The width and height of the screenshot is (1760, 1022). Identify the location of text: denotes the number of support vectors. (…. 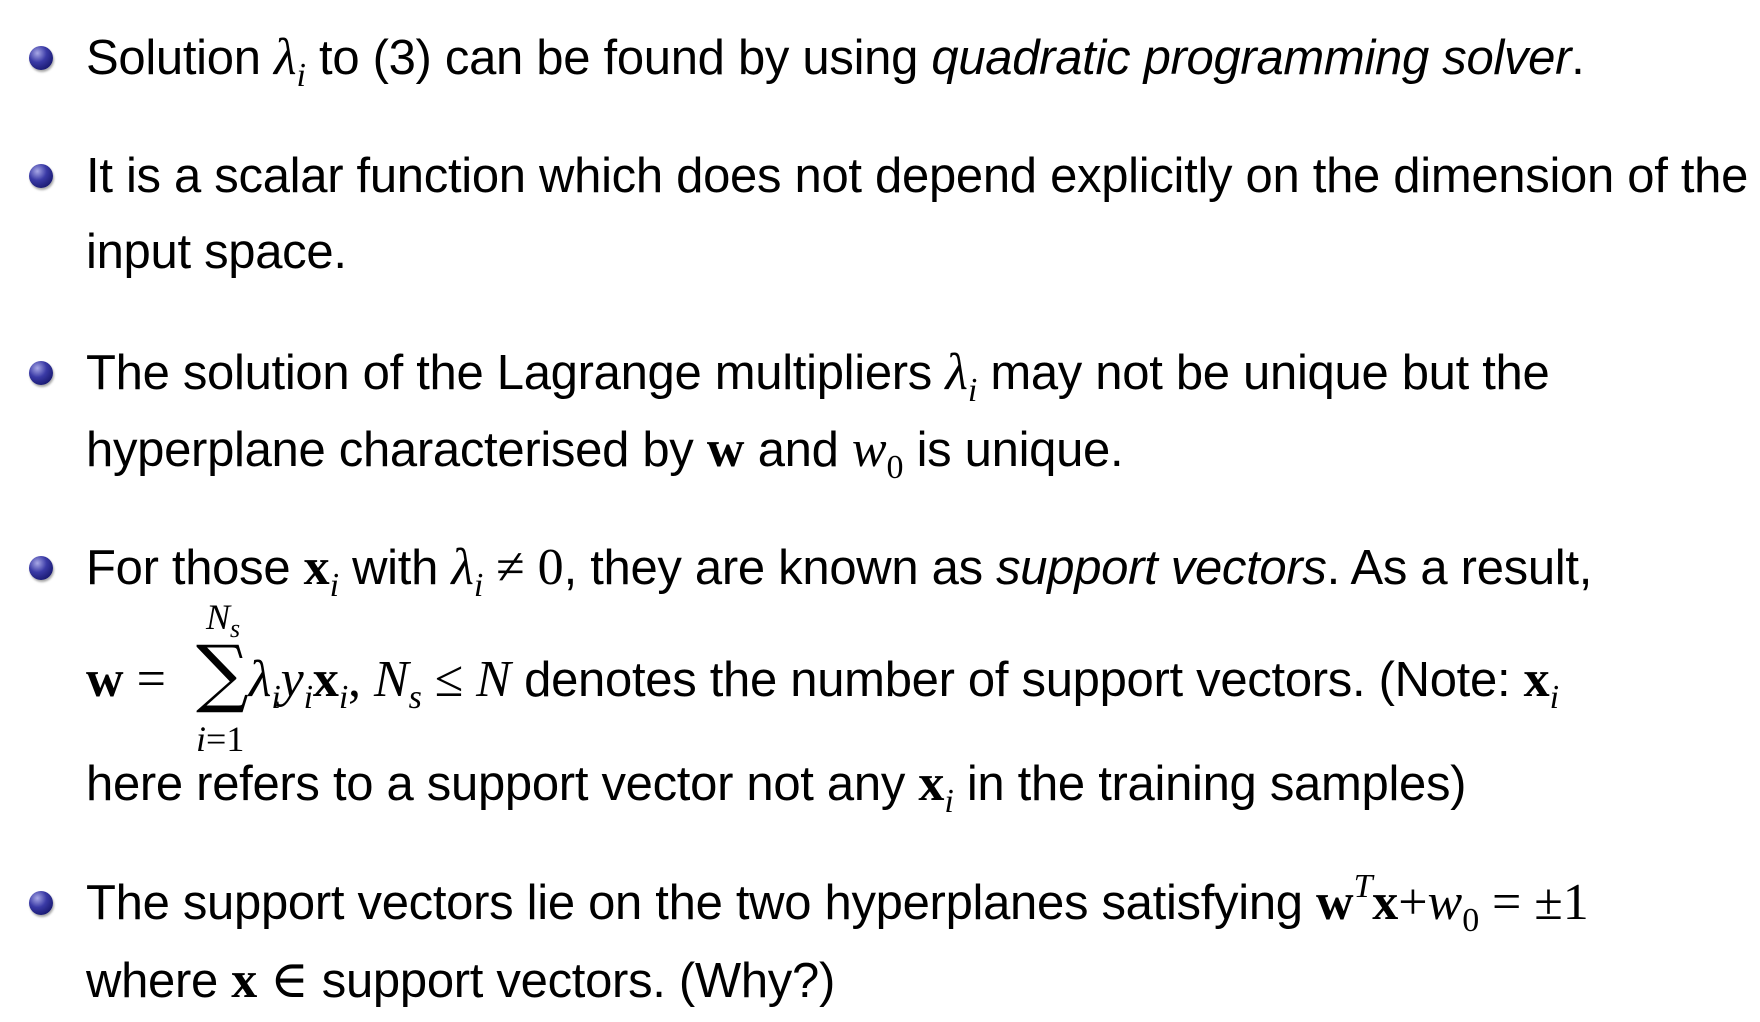
(1017, 680).